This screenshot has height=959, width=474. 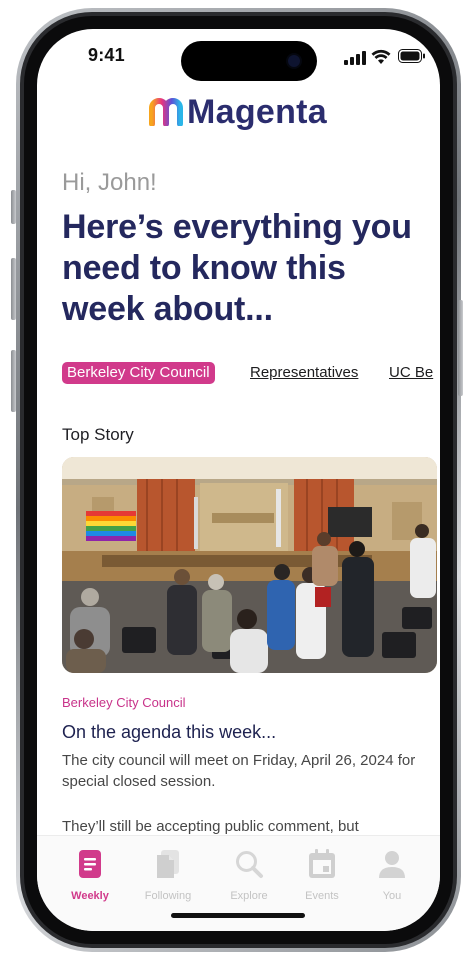 I want to click on tab-label-you: You, so click(x=392, y=896).